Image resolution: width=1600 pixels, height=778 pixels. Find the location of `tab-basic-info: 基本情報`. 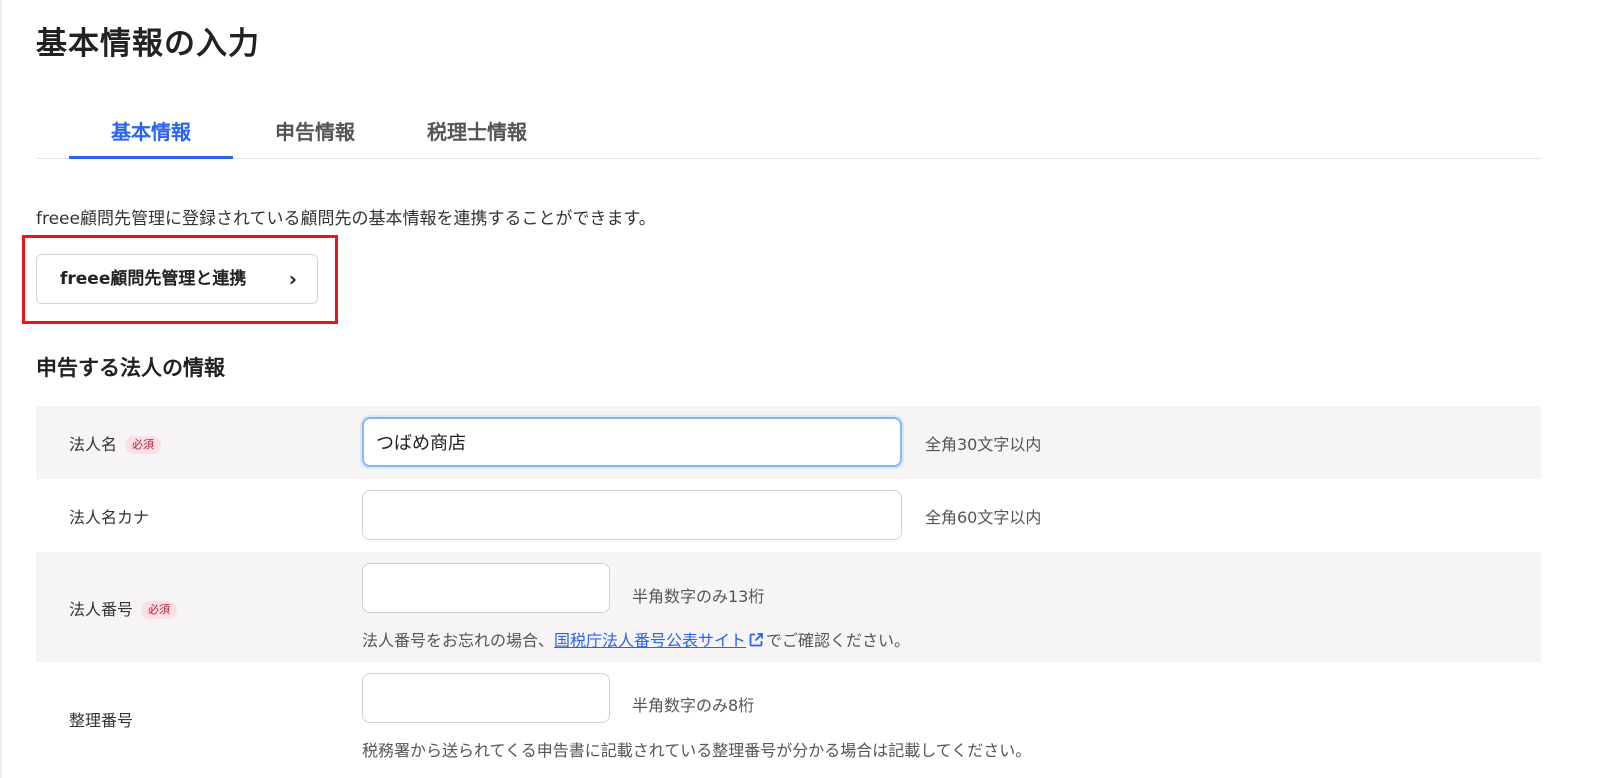

tab-basic-info: 基本情報 is located at coordinates (151, 132).